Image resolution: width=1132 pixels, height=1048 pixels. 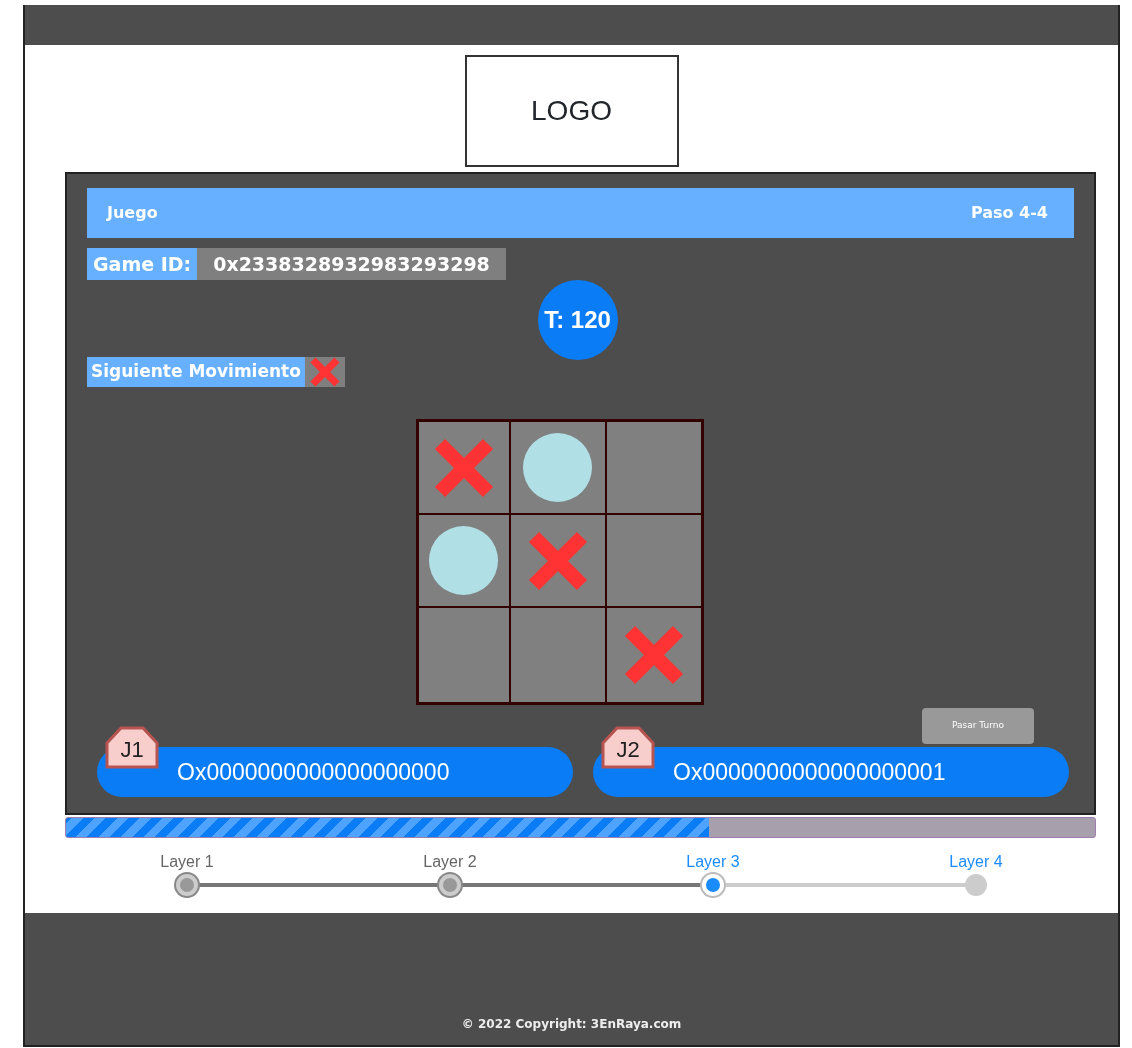 I want to click on copyright-text: © 2022 Copyright: 3EnRaya.com, so click(x=571, y=1024).